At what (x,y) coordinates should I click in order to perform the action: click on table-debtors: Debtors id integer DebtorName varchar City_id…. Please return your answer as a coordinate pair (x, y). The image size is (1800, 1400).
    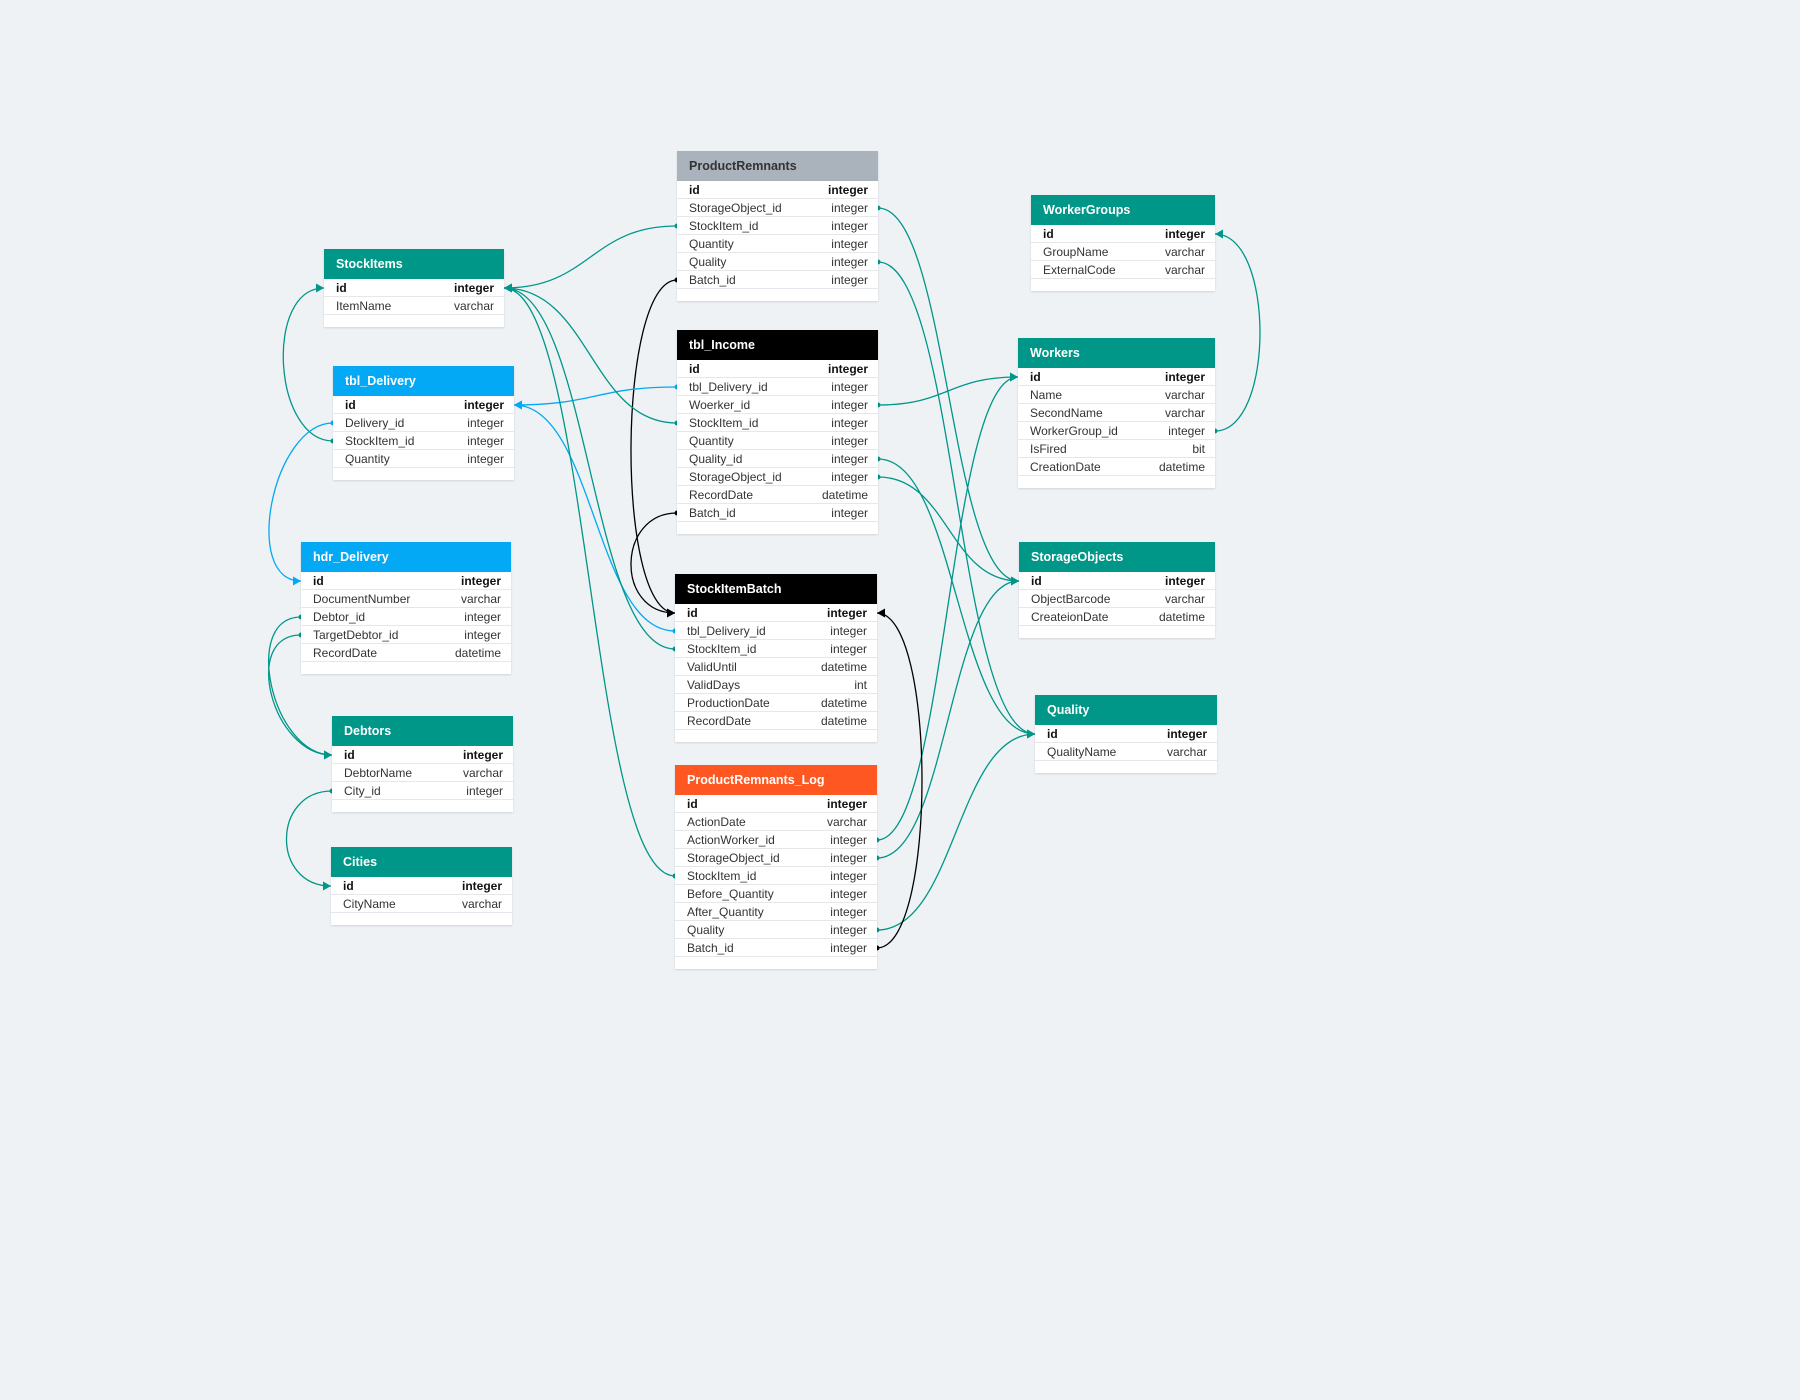
    Looking at the image, I should click on (422, 764).